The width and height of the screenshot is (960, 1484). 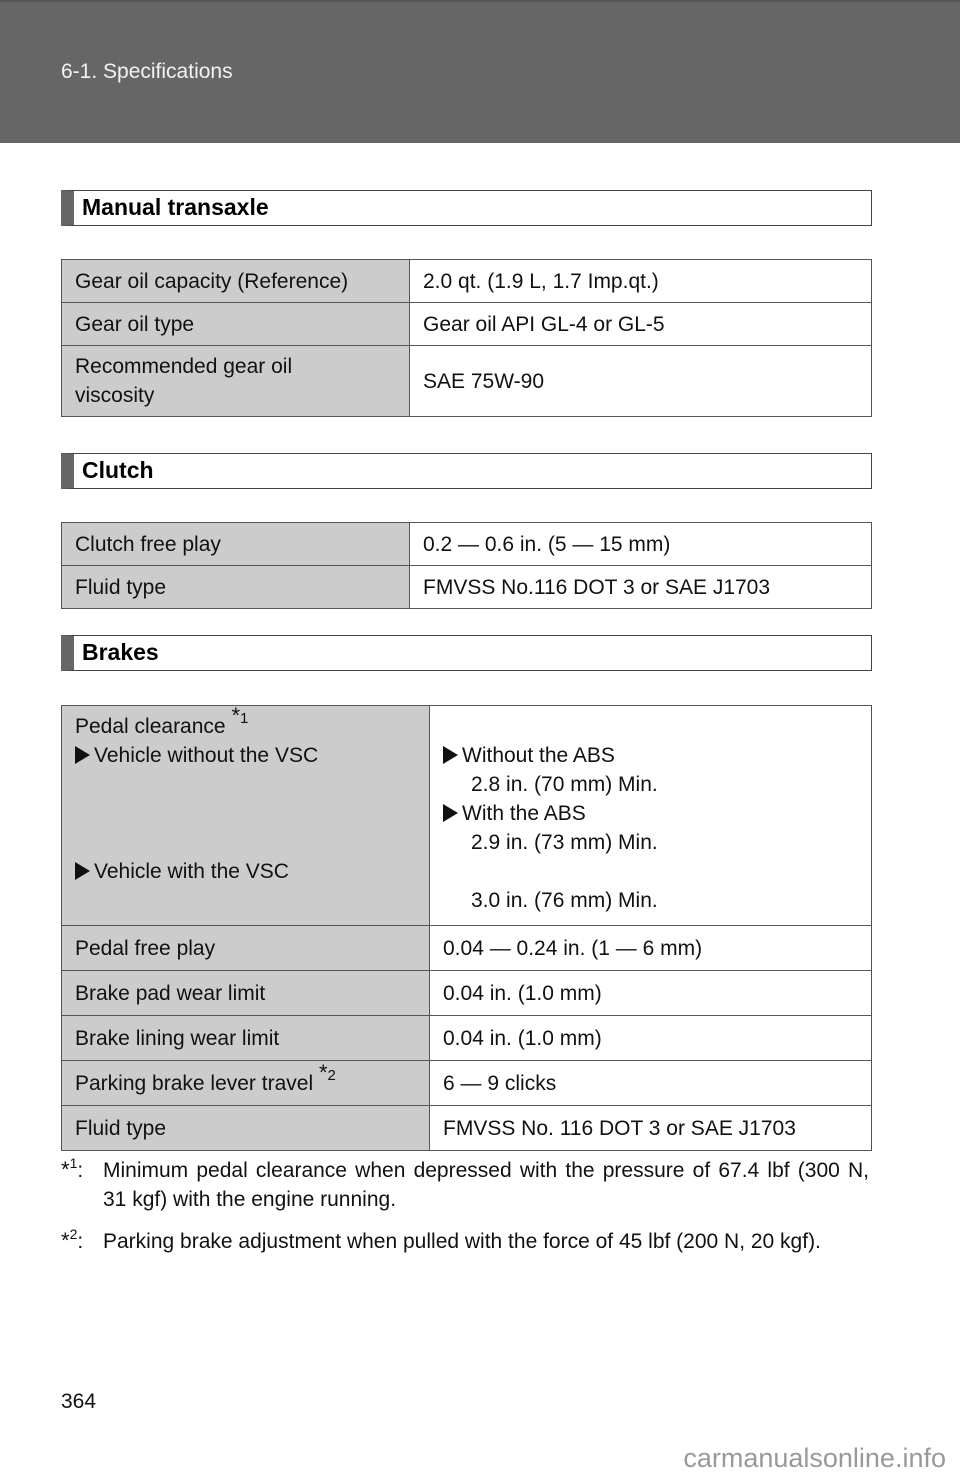 What do you see at coordinates (650, 1128) in the screenshot?
I see `row-value: FMVSS No. 116 DOT 3 or SAE J1703` at bounding box center [650, 1128].